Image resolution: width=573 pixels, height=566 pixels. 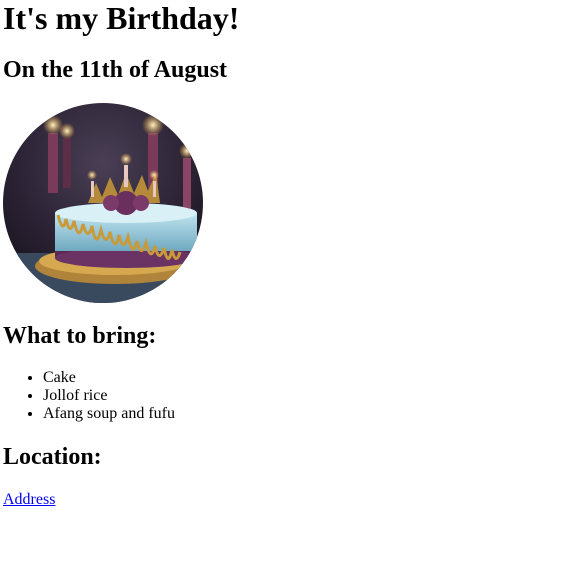 What do you see at coordinates (80, 336) in the screenshot?
I see `what-to-bring-heading: What to bring:` at bounding box center [80, 336].